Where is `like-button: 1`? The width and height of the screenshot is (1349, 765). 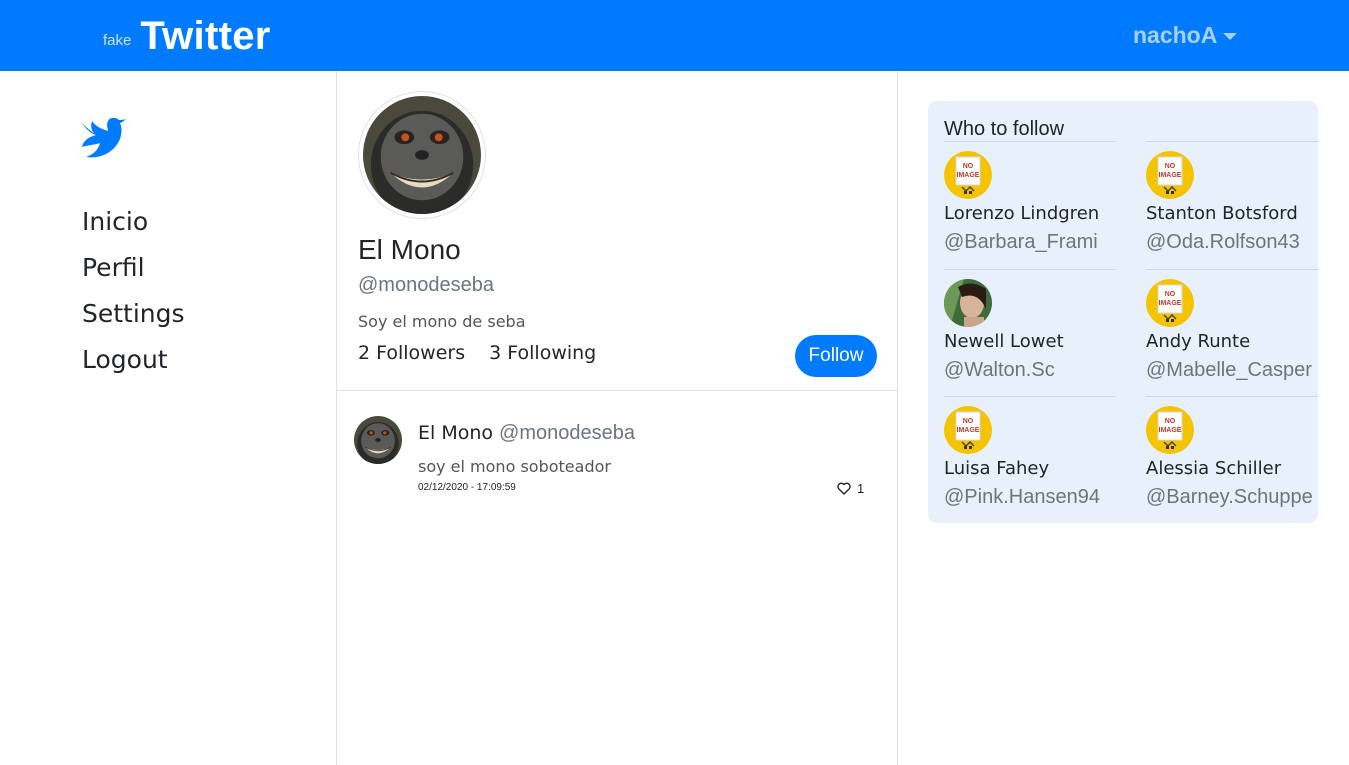 like-button: 1 is located at coordinates (850, 488).